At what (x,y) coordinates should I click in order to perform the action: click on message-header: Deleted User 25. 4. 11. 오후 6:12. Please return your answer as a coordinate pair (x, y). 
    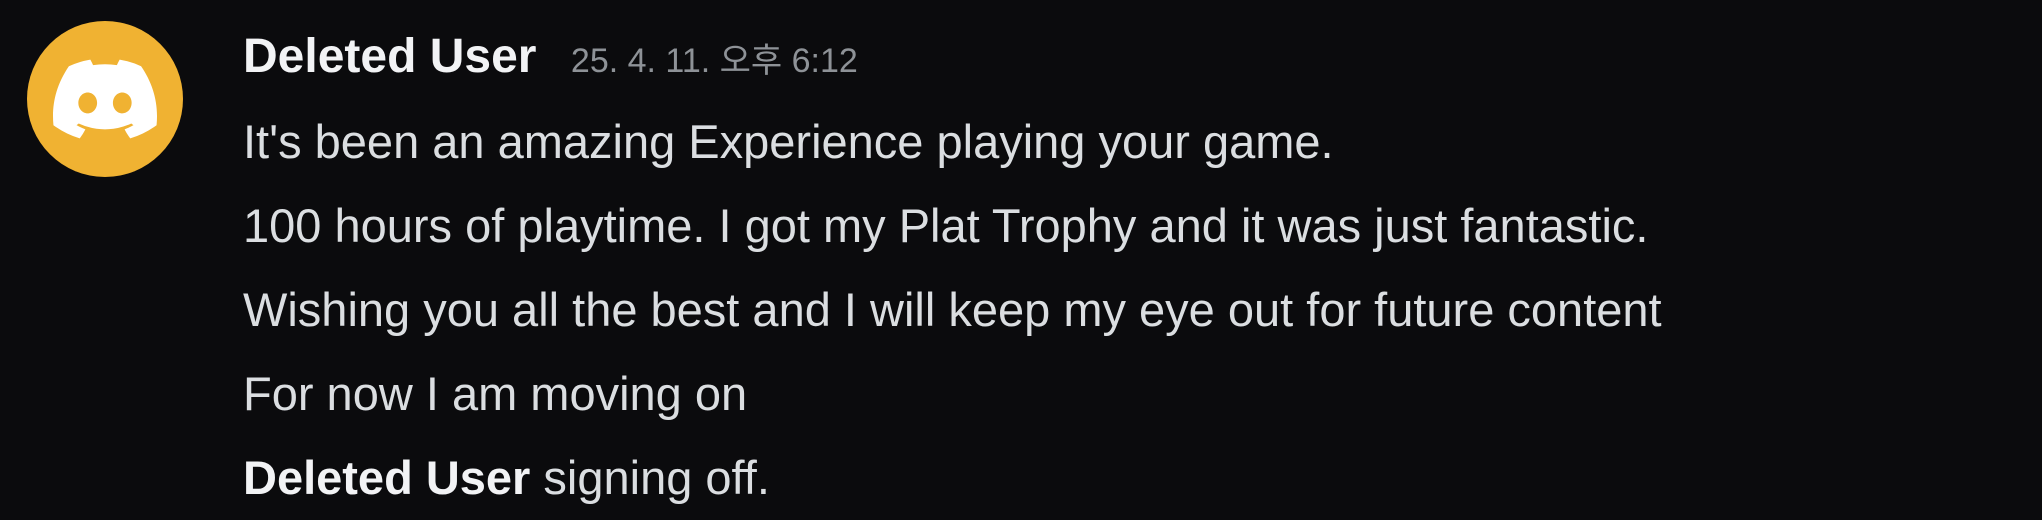
    Looking at the image, I should click on (550, 57).